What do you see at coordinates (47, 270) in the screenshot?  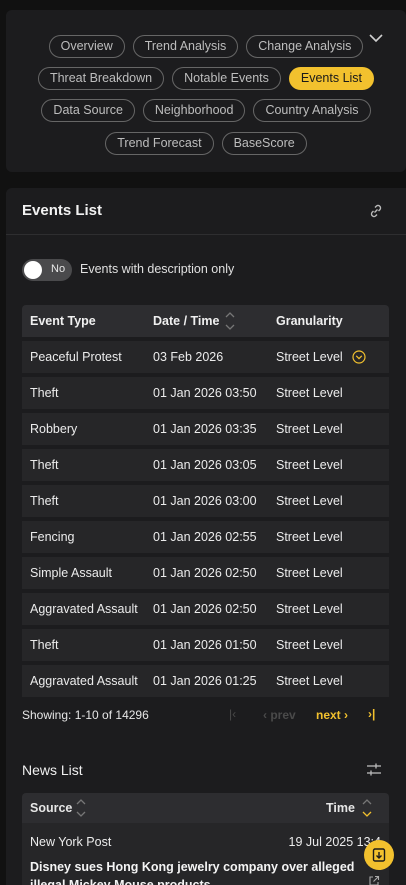 I see `description-filter-toggle: No` at bounding box center [47, 270].